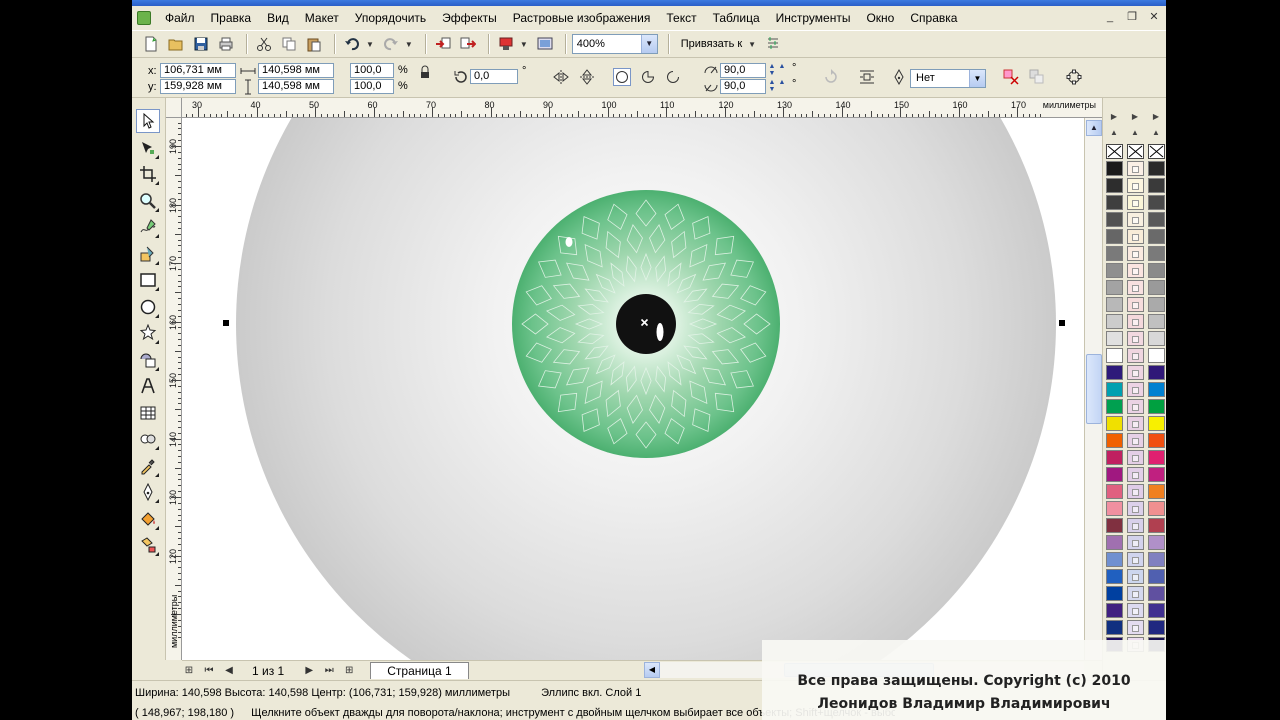 This screenshot has width=1280, height=720. What do you see at coordinates (711, 44) in the screenshot?
I see `snap-to-menu: Привязать к` at bounding box center [711, 44].